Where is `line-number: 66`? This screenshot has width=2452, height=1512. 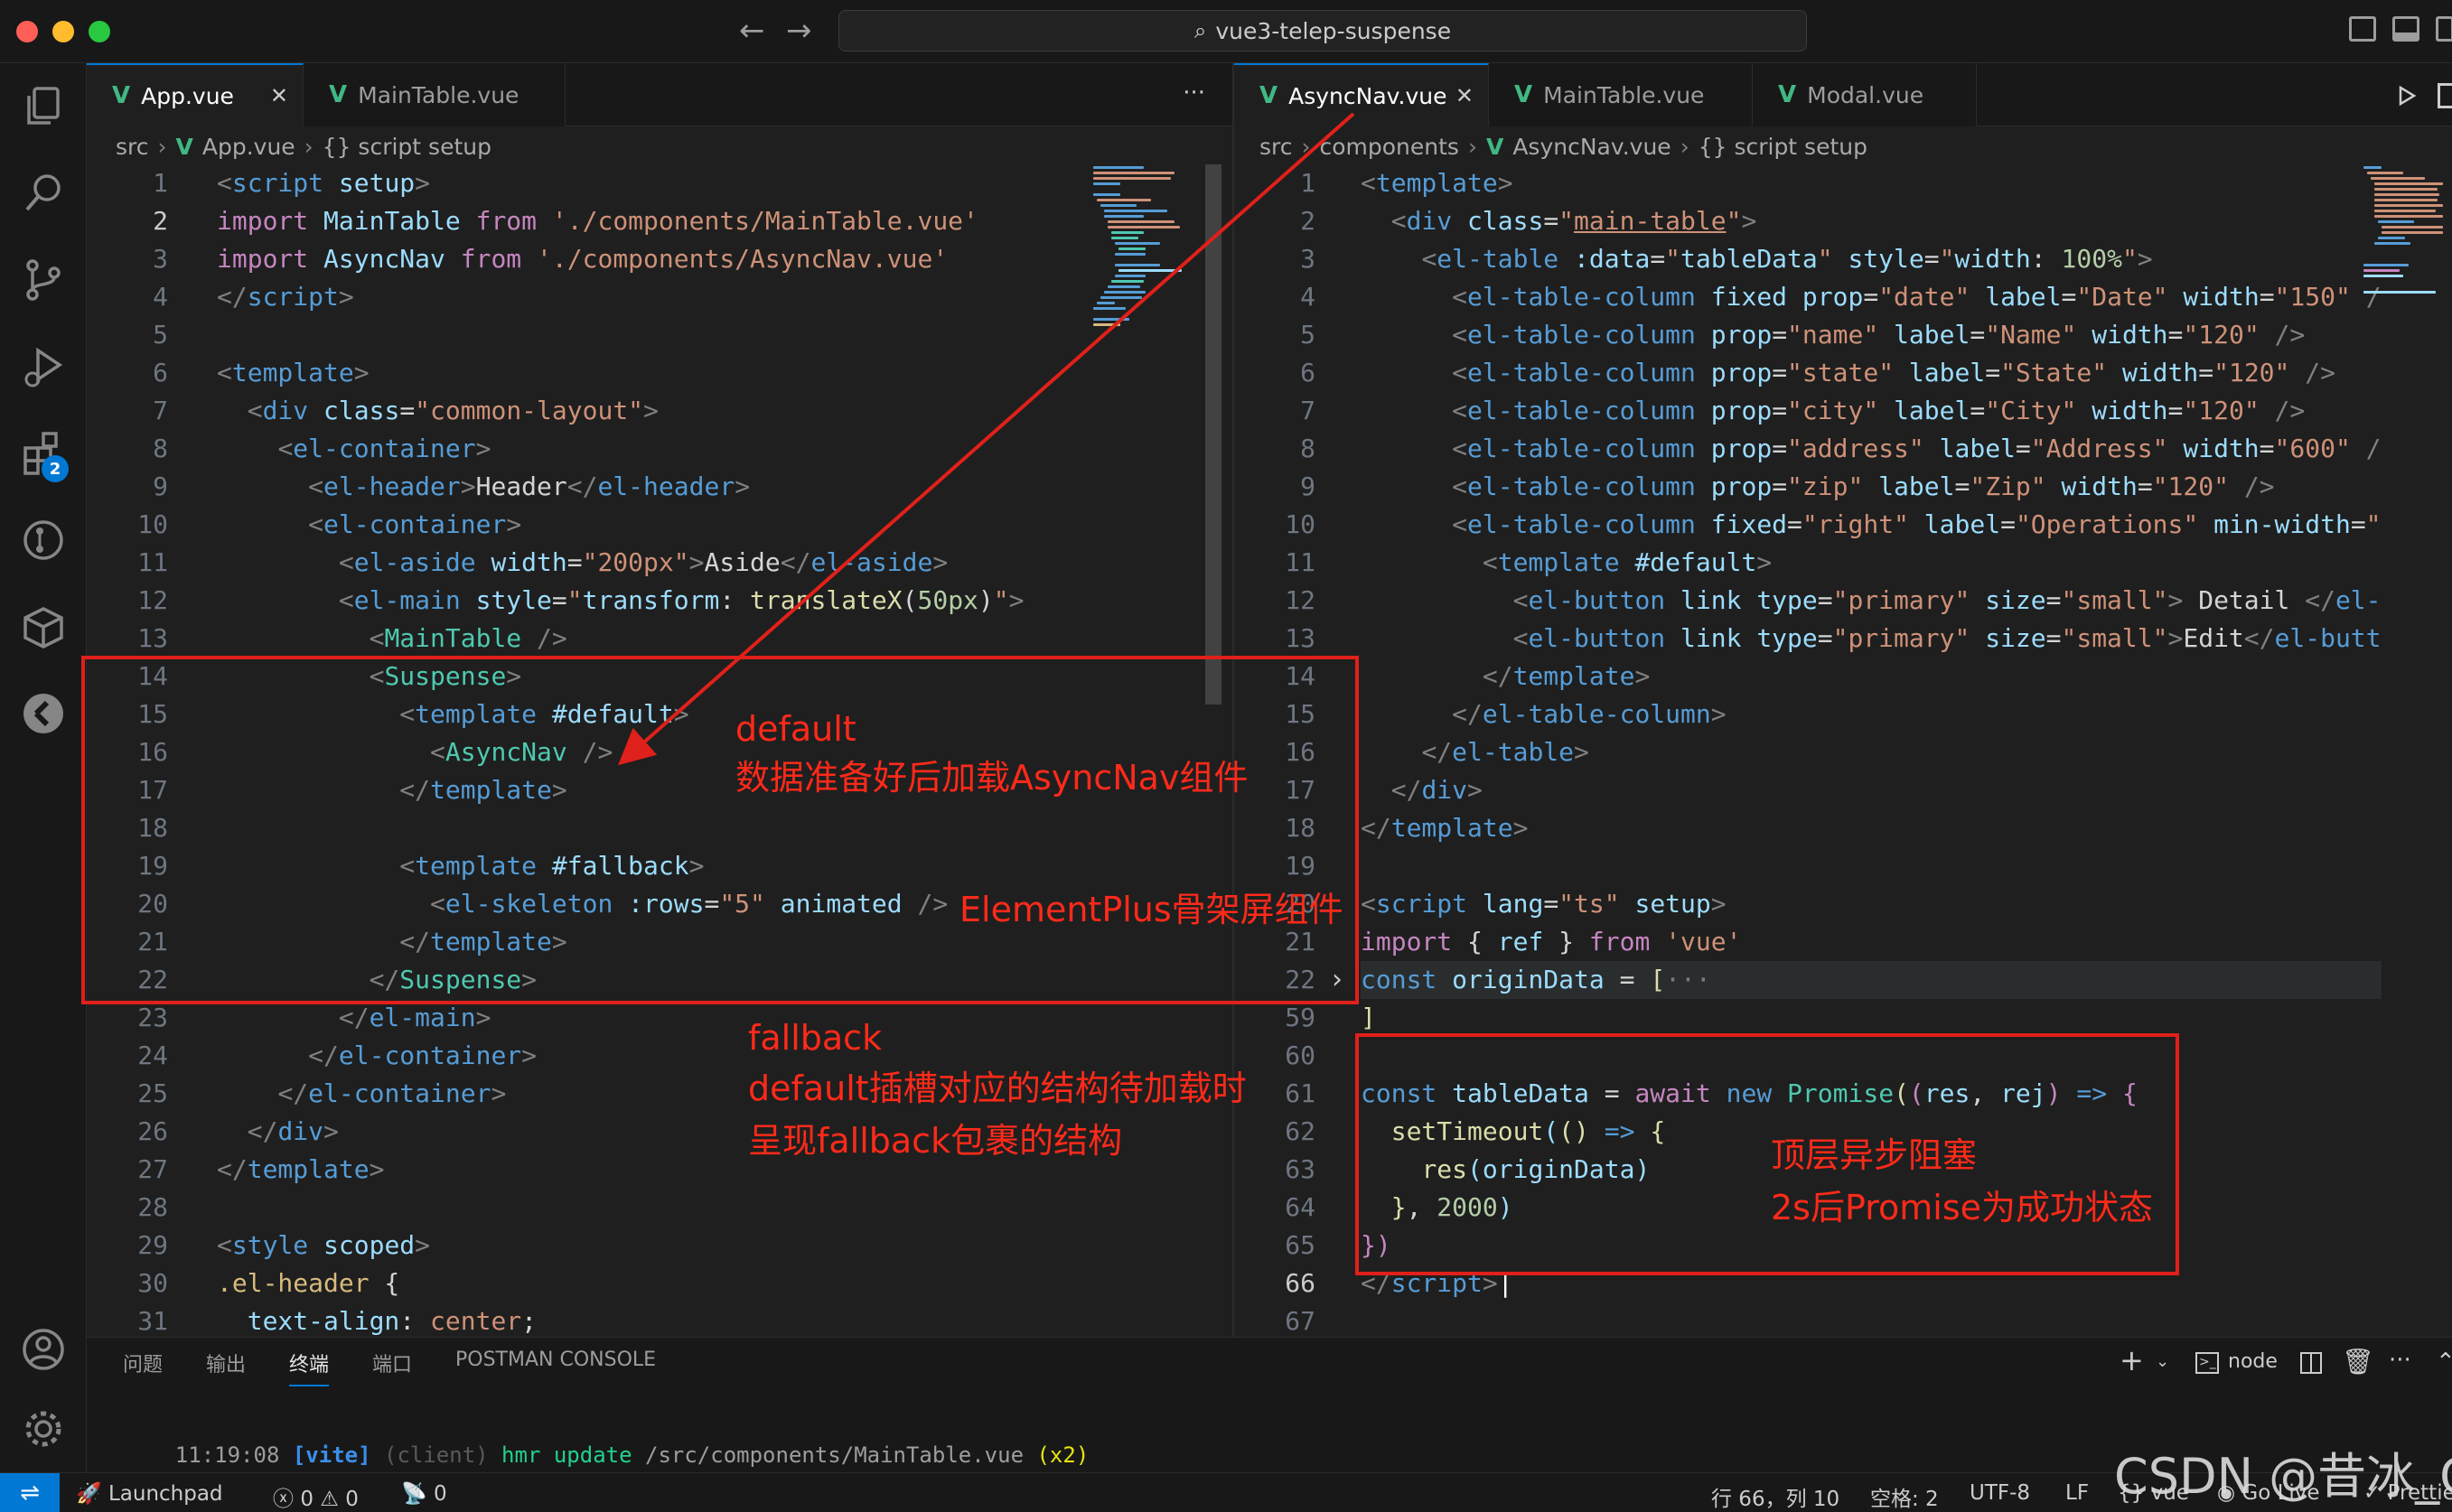
line-number: 66 is located at coordinates (1274, 1284).